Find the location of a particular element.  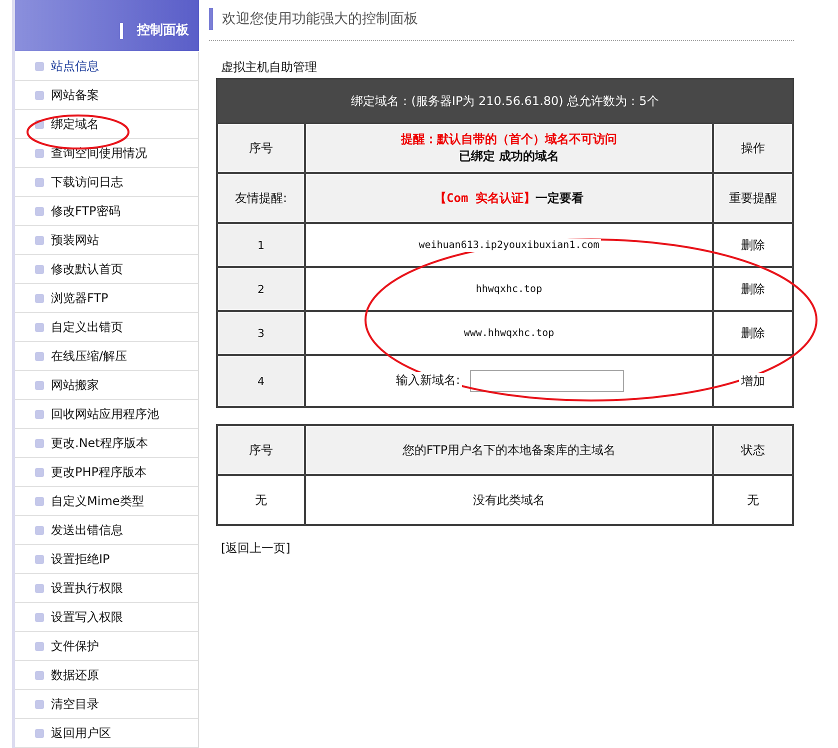

table-cell: 友情提醒: is located at coordinates (261, 198).